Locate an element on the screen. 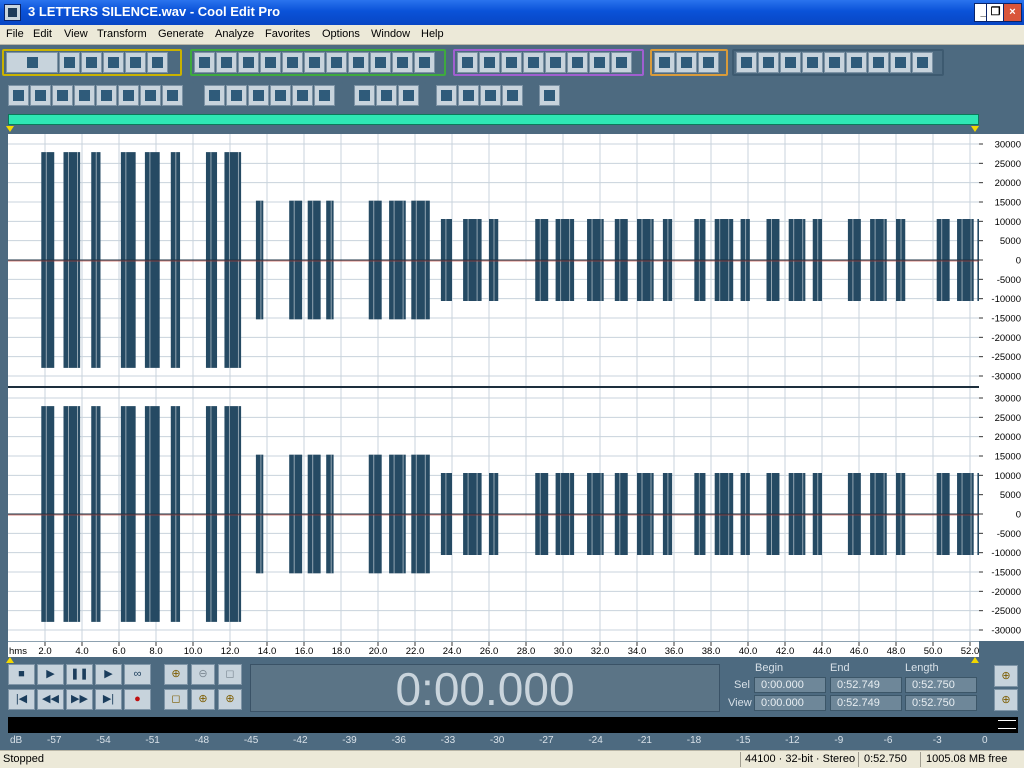 Image resolution: width=1024 pixels, height=768 pixels. zoom-selection-icon: ◻ is located at coordinates (176, 699).